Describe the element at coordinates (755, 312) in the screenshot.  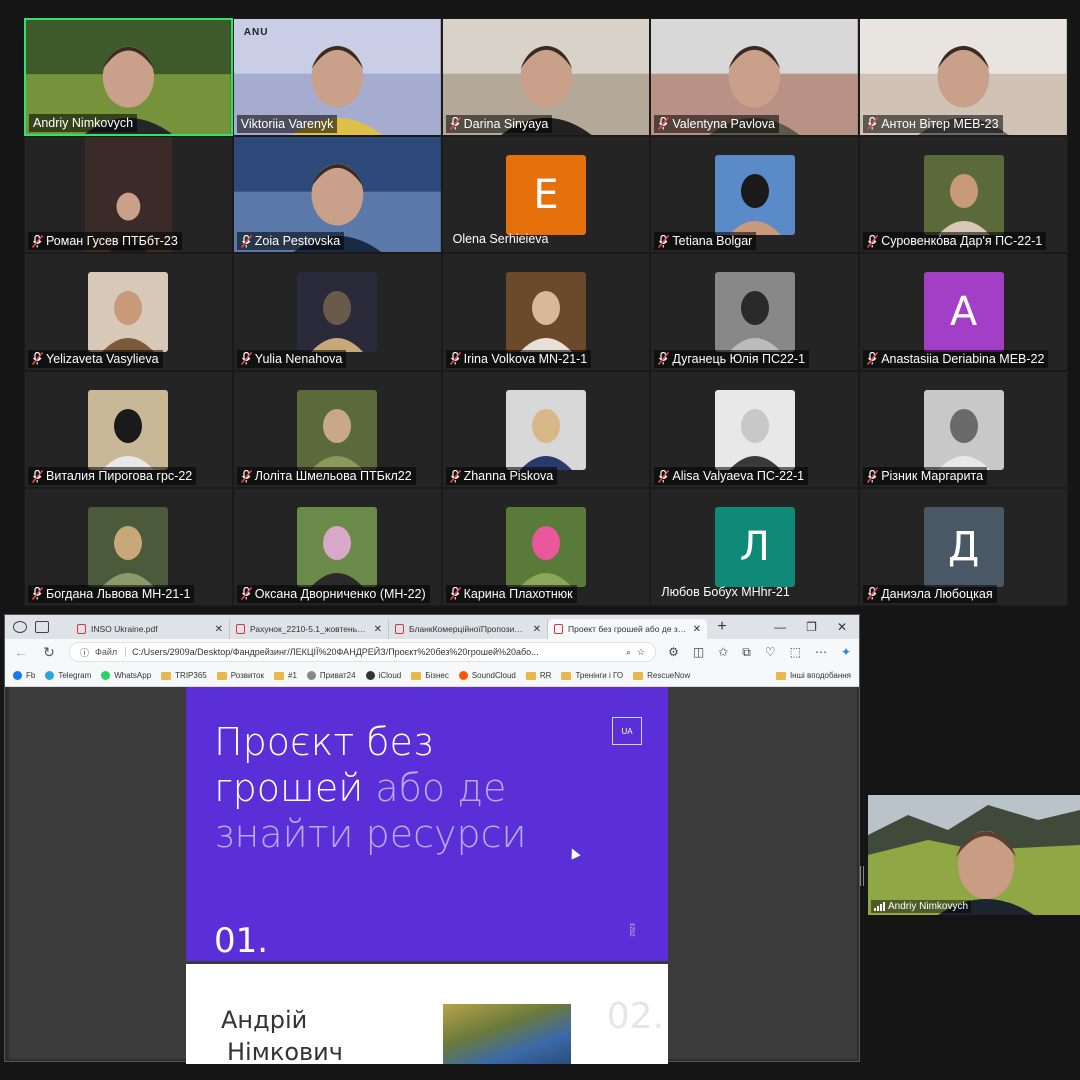
I see `participant-tile: Дуганець Юлія ПС22-1` at that location.